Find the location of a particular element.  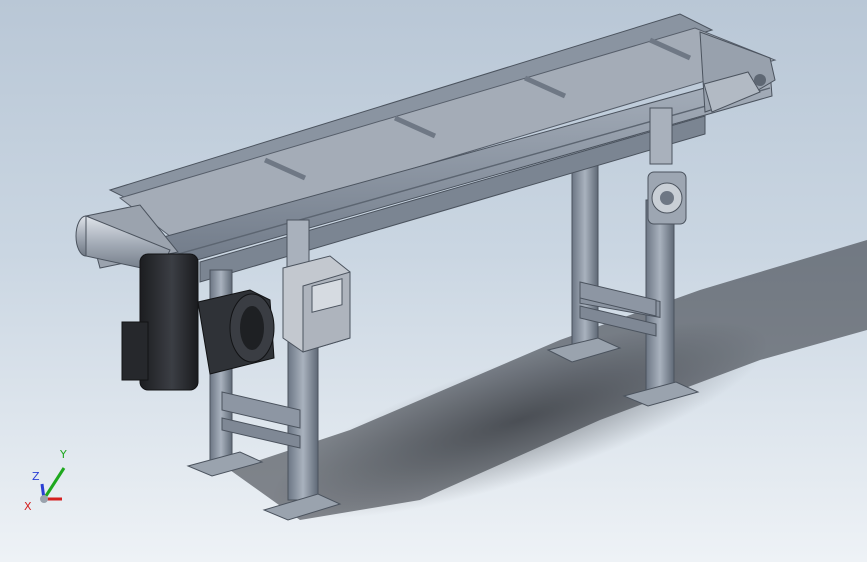

axis-triad-graphic: Y Z X is located at coordinates (45, 480).